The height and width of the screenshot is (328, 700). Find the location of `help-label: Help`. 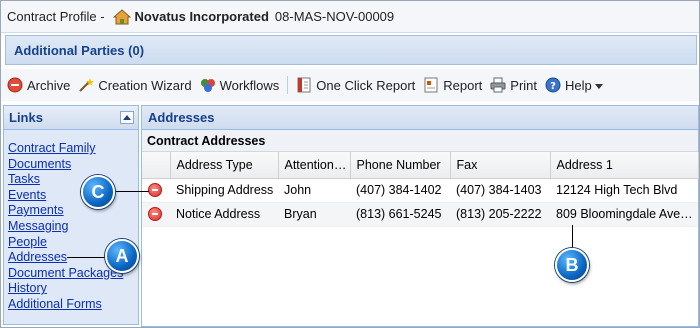

help-label: Help is located at coordinates (578, 85).